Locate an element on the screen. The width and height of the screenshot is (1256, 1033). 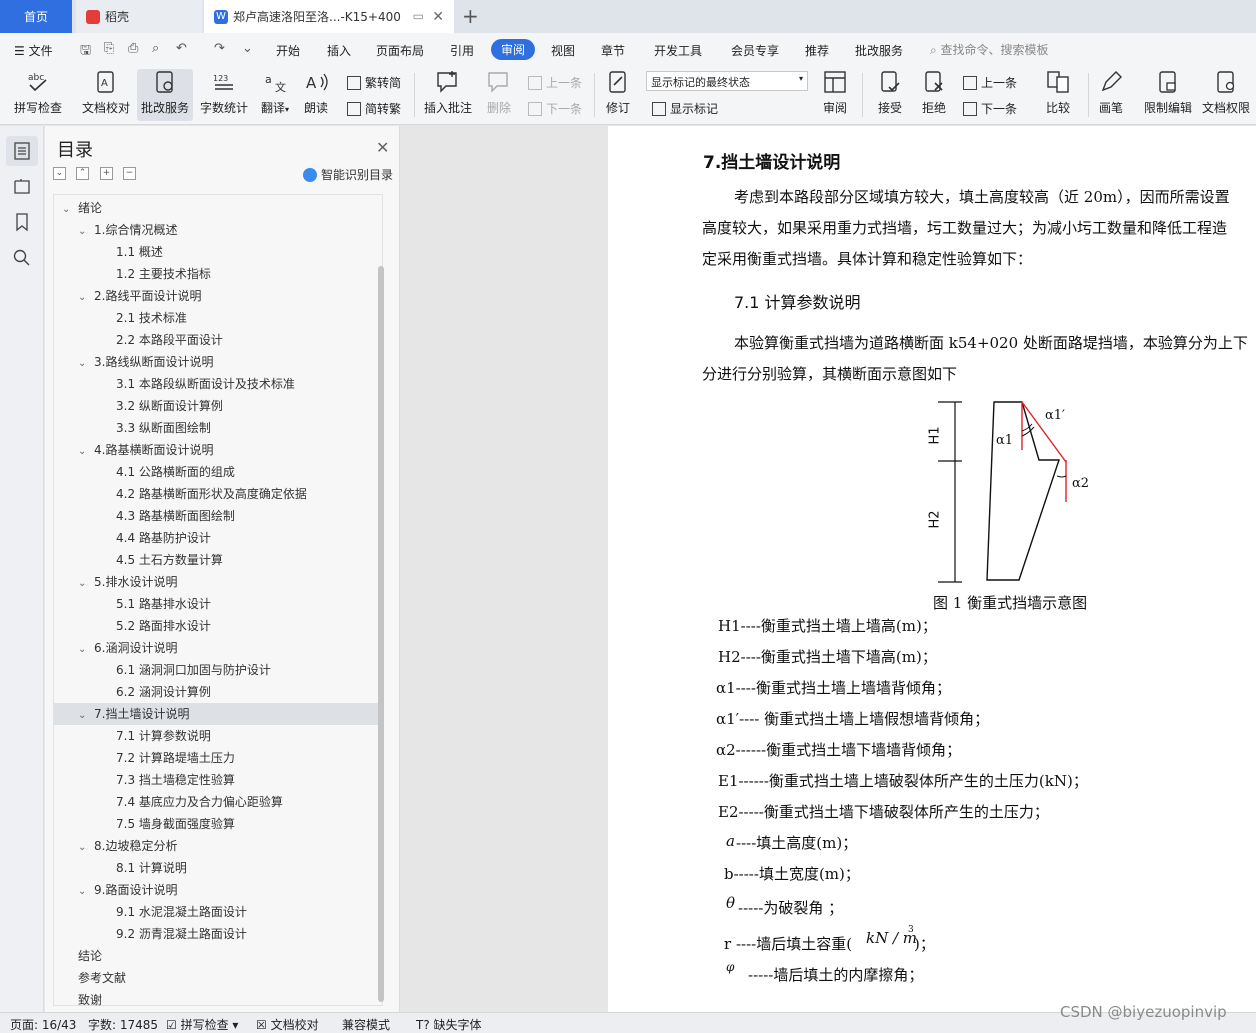
next-change-button: 下一条 is located at coordinates (990, 108).